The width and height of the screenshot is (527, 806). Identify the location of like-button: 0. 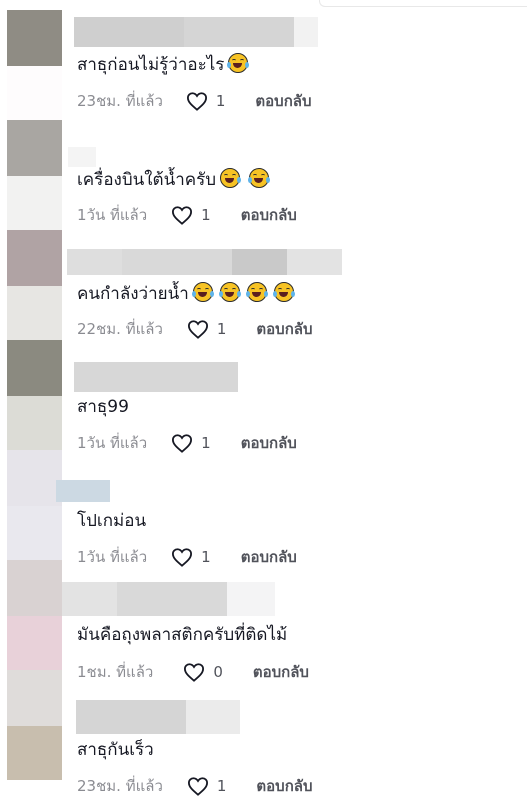
(203, 672).